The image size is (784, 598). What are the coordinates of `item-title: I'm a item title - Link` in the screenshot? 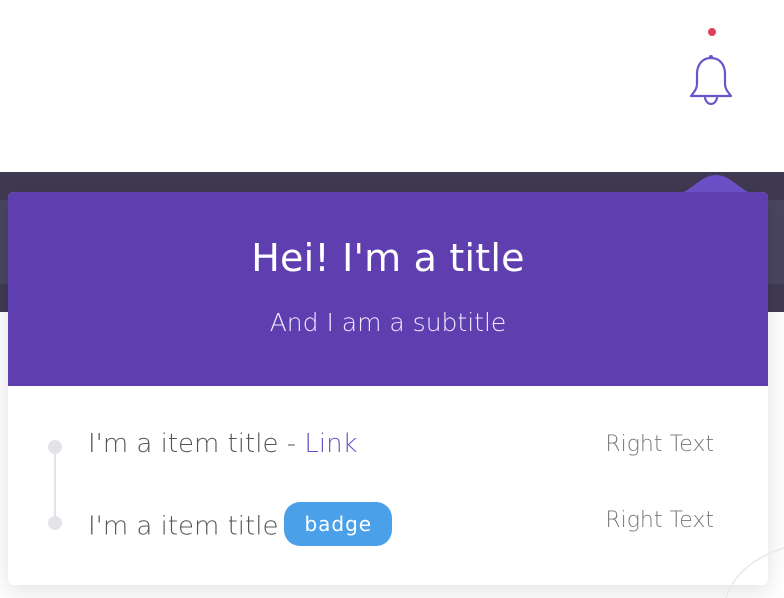 It's located at (223, 444).